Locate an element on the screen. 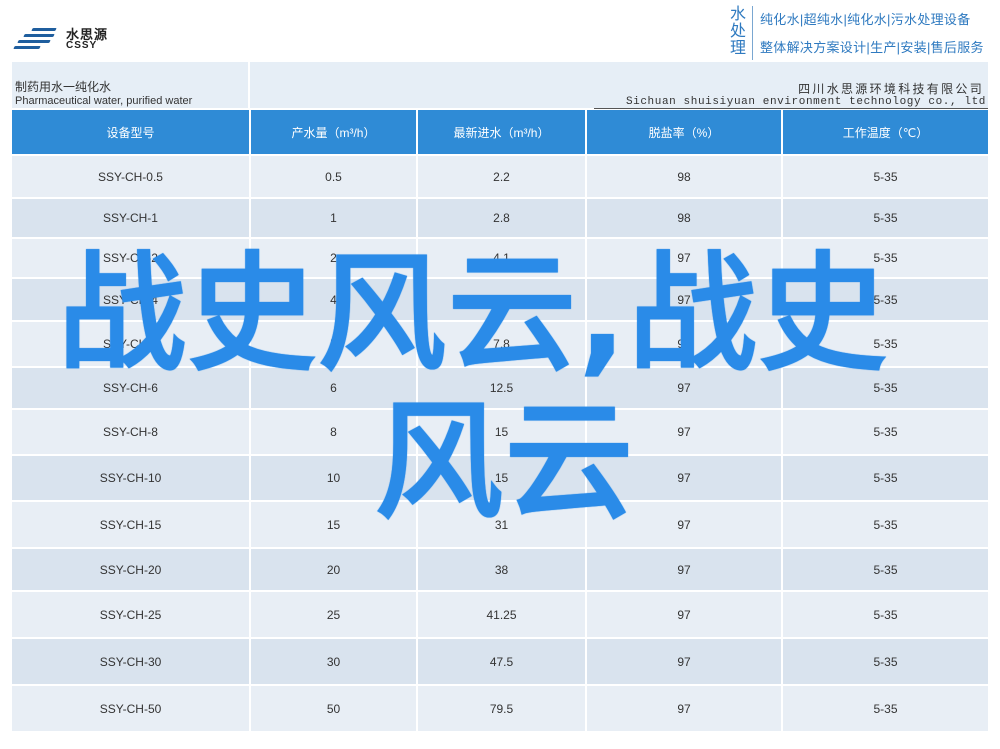  header-temperature: 工作温度（℃） is located at coordinates (885, 133).